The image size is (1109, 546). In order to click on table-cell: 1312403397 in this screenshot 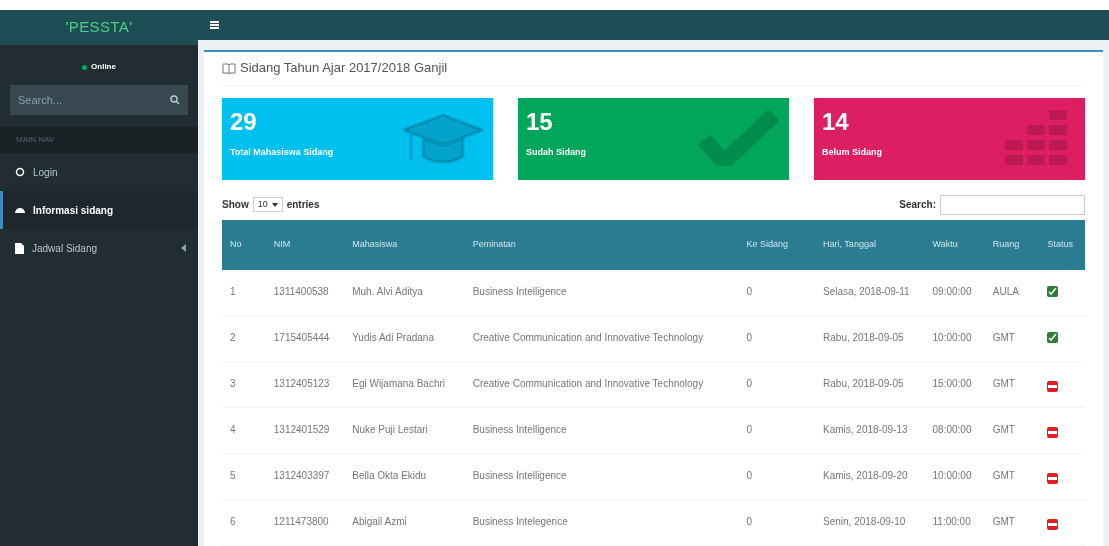, I will do `click(305, 476)`.